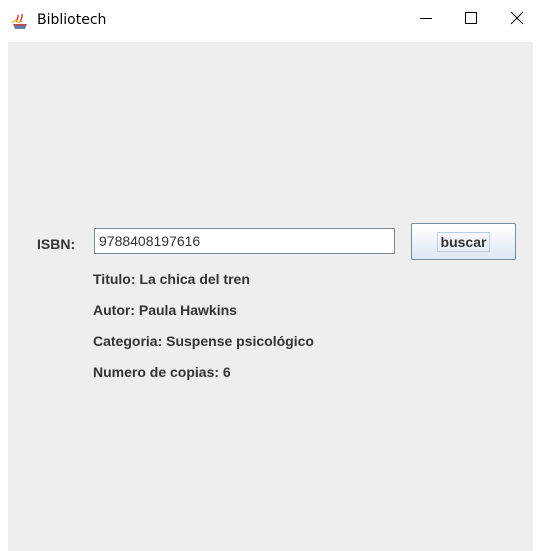 This screenshot has height=551, width=541. I want to click on close-icon, so click(516, 18).